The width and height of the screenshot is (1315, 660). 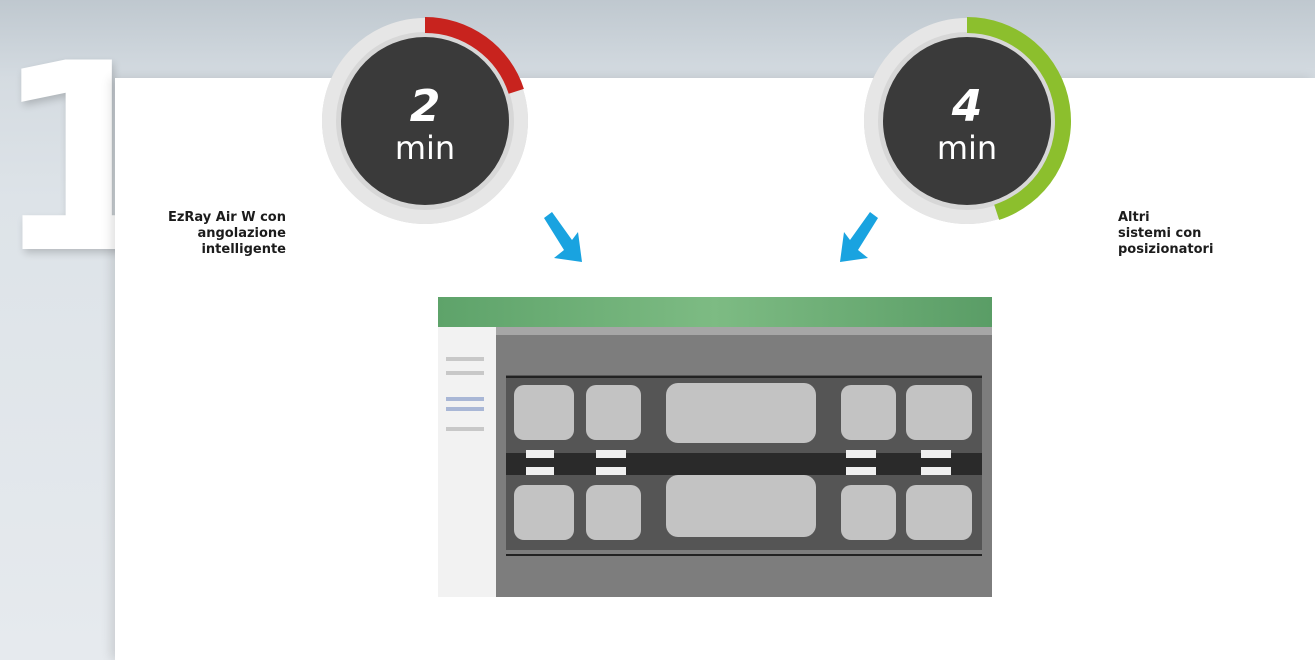 What do you see at coordinates (657, 39) in the screenshot?
I see `background-band` at bounding box center [657, 39].